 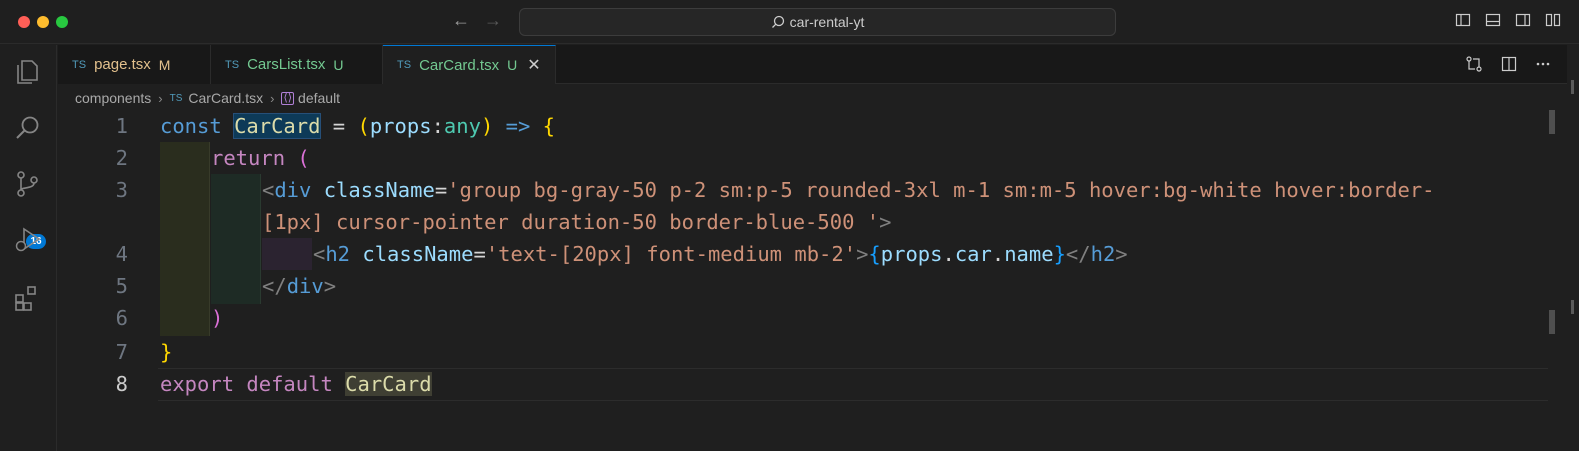 What do you see at coordinates (1059, 254) in the screenshot?
I see `token-brace: }` at bounding box center [1059, 254].